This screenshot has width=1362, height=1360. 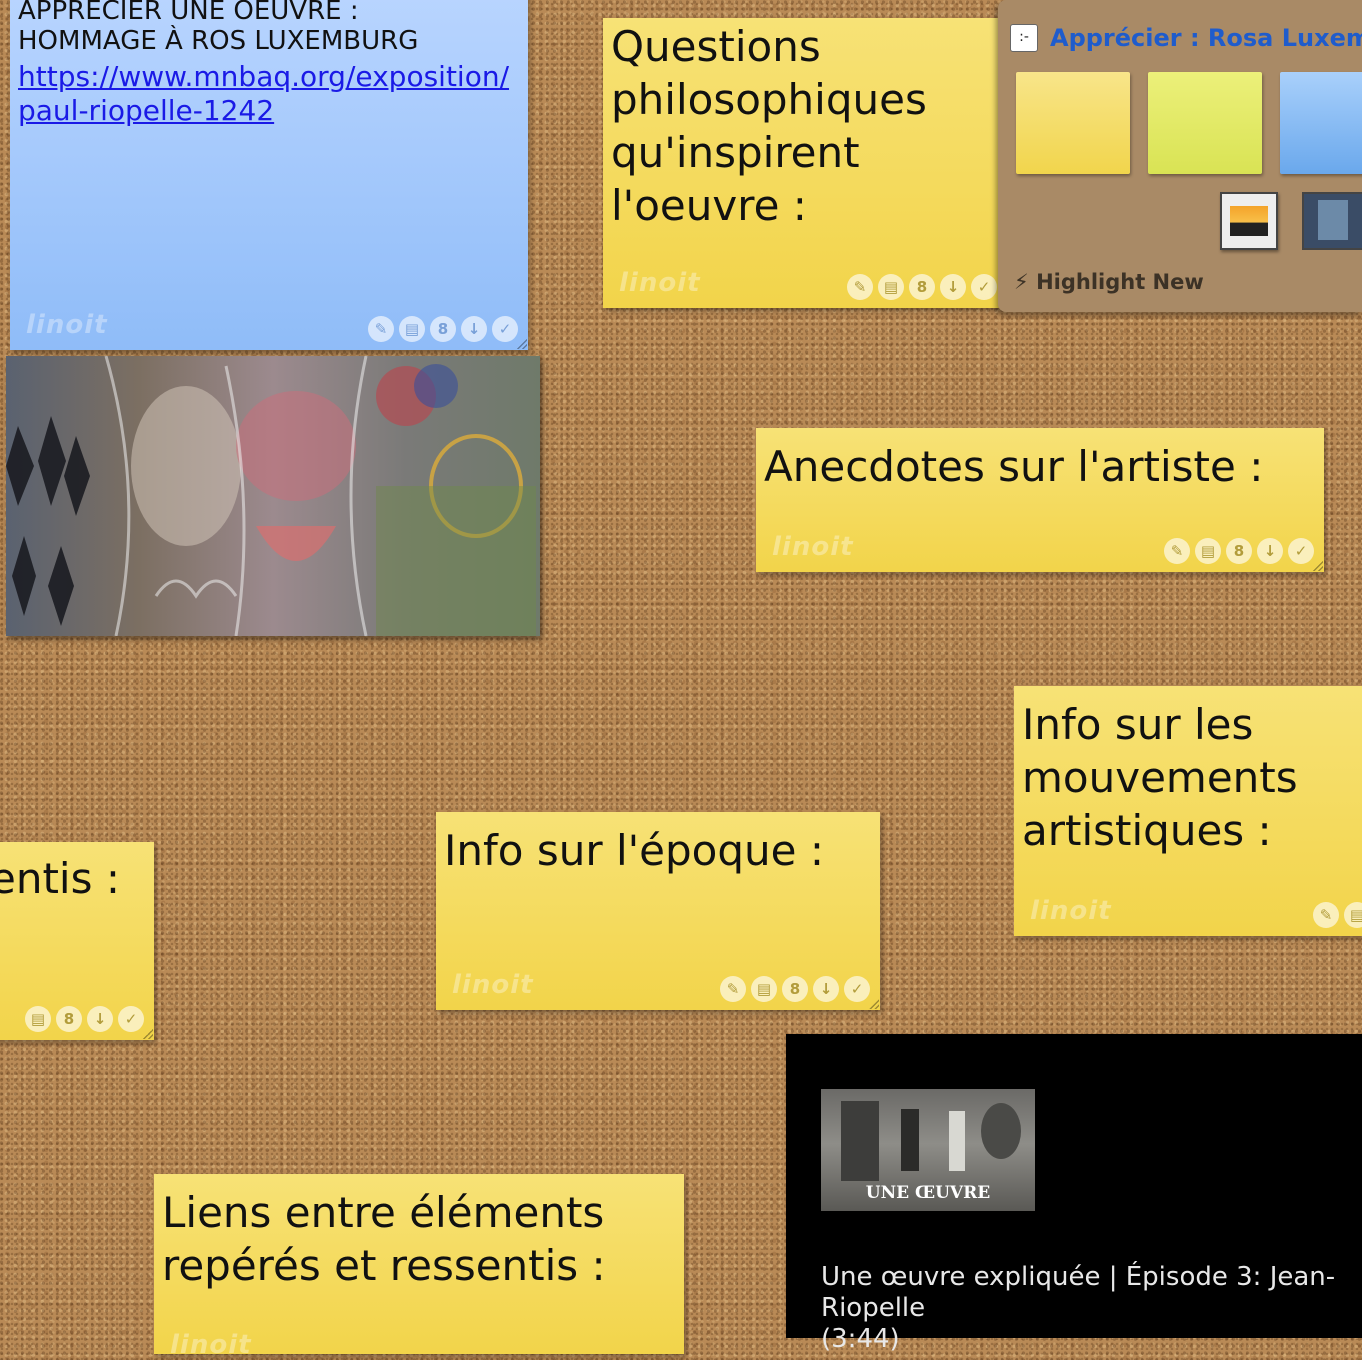 What do you see at coordinates (1321, 123) in the screenshot?
I see `blue-sticky-swatch` at bounding box center [1321, 123].